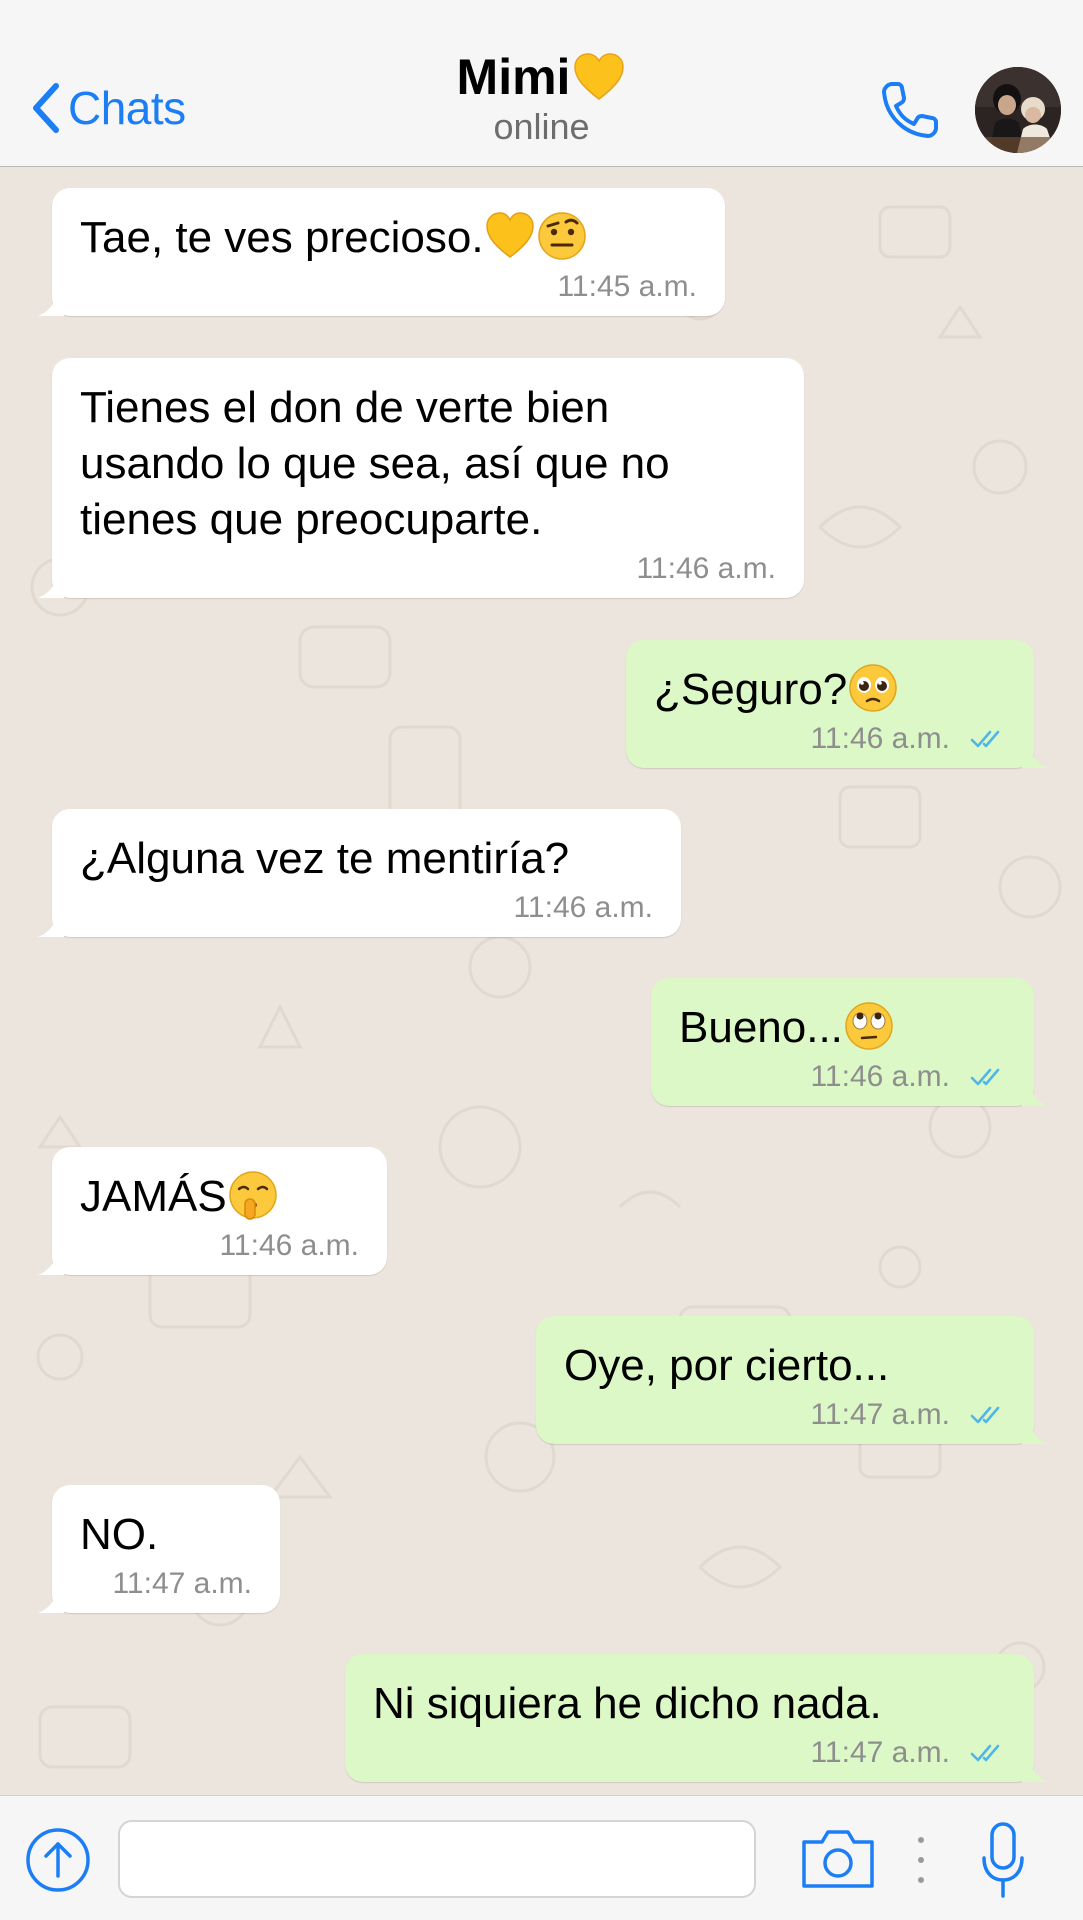 This screenshot has height=1920, width=1083. Describe the element at coordinates (509, 235) in the screenshot. I see `yellow-heart-emoji-icon` at that location.